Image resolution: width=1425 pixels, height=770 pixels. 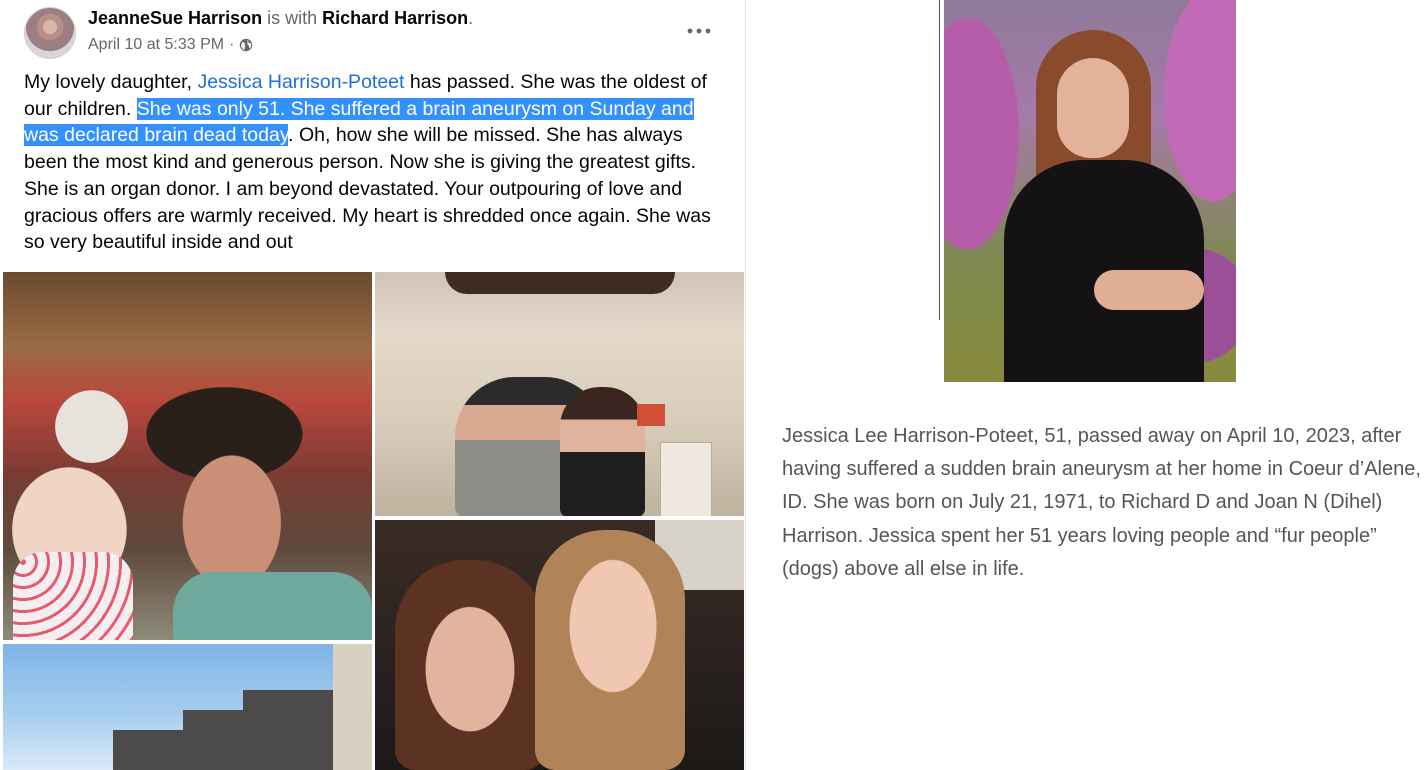 What do you see at coordinates (470, 665) in the screenshot?
I see `photo-detail-face-left` at bounding box center [470, 665].